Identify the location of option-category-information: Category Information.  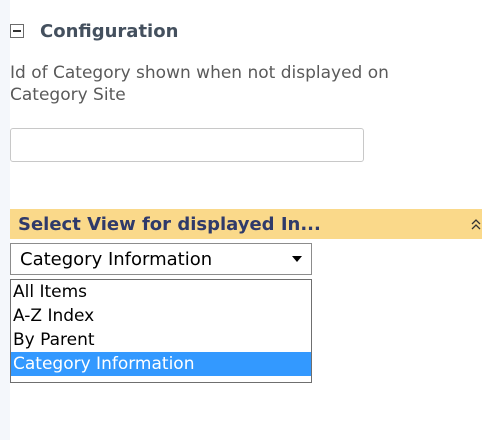
(161, 364).